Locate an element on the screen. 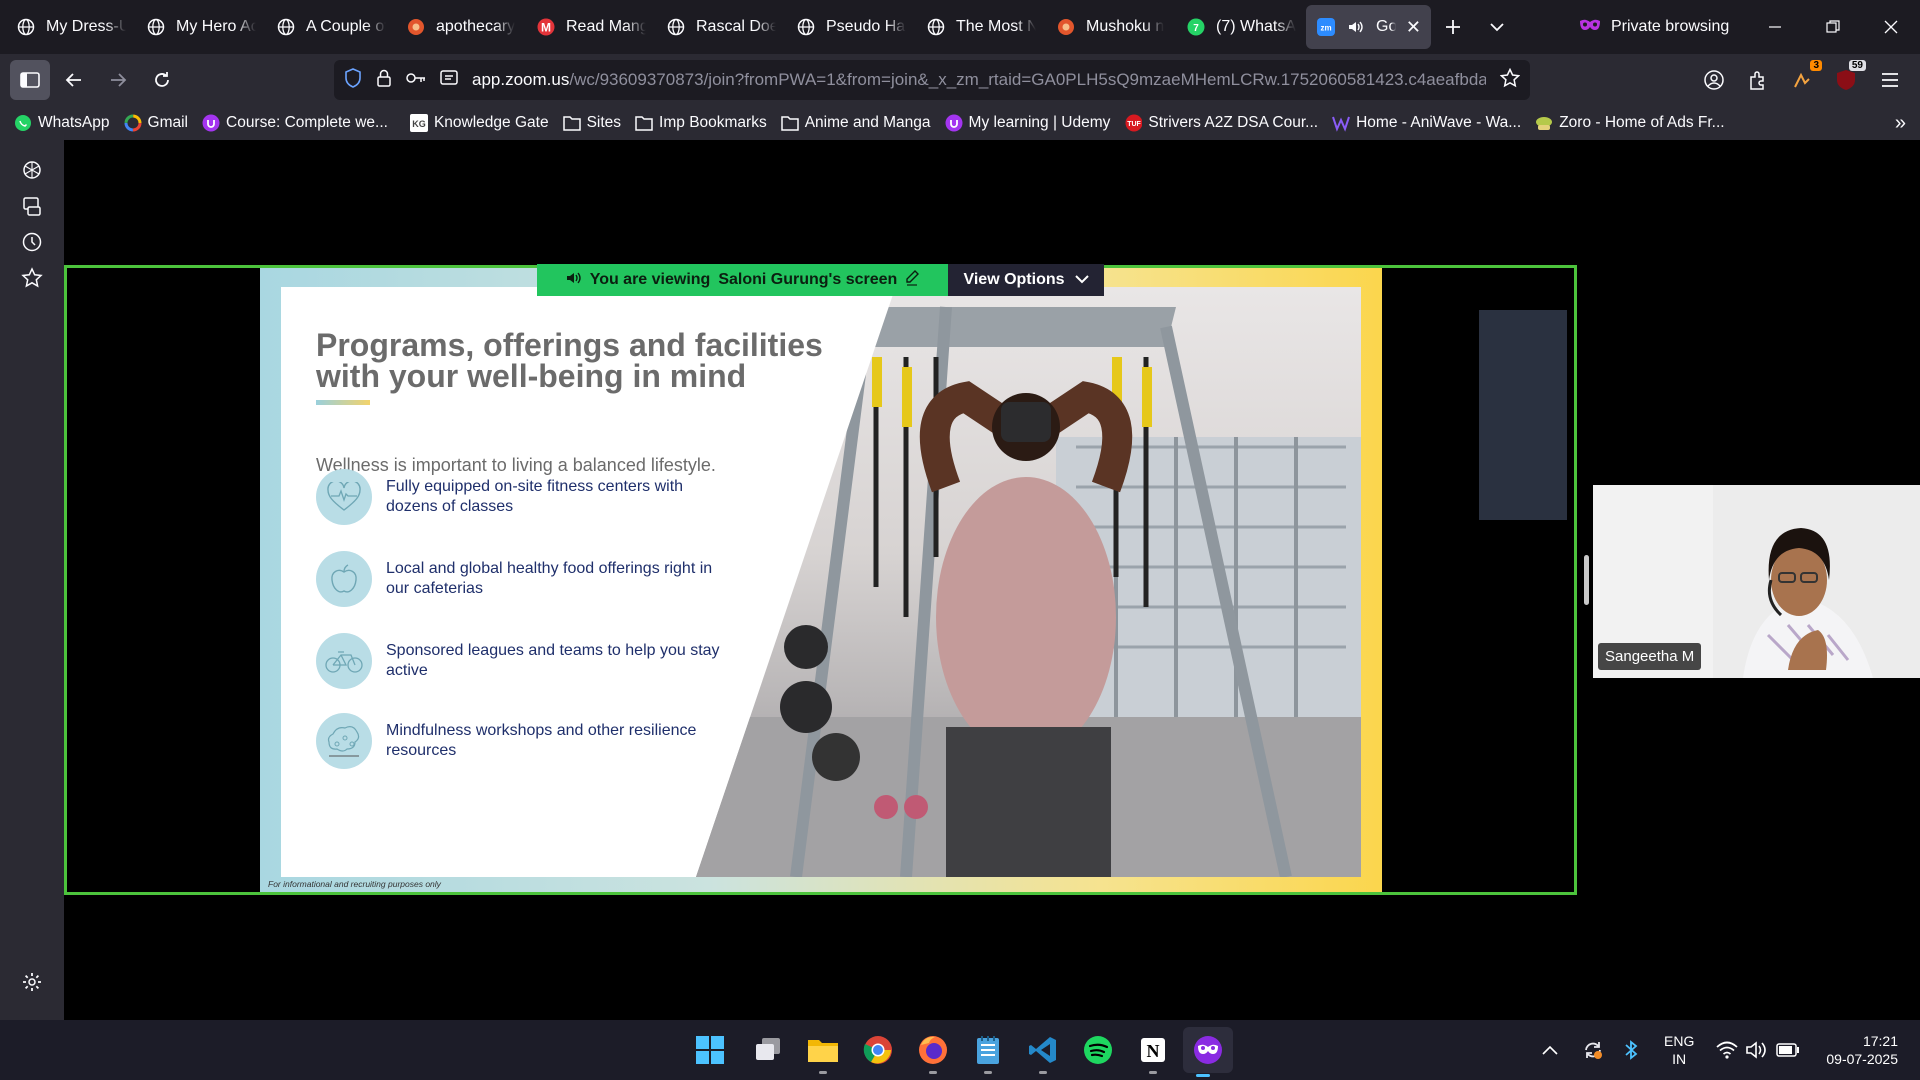 This screenshot has width=1920, height=1080. tab-title: Mushoku n is located at coordinates (1125, 26).